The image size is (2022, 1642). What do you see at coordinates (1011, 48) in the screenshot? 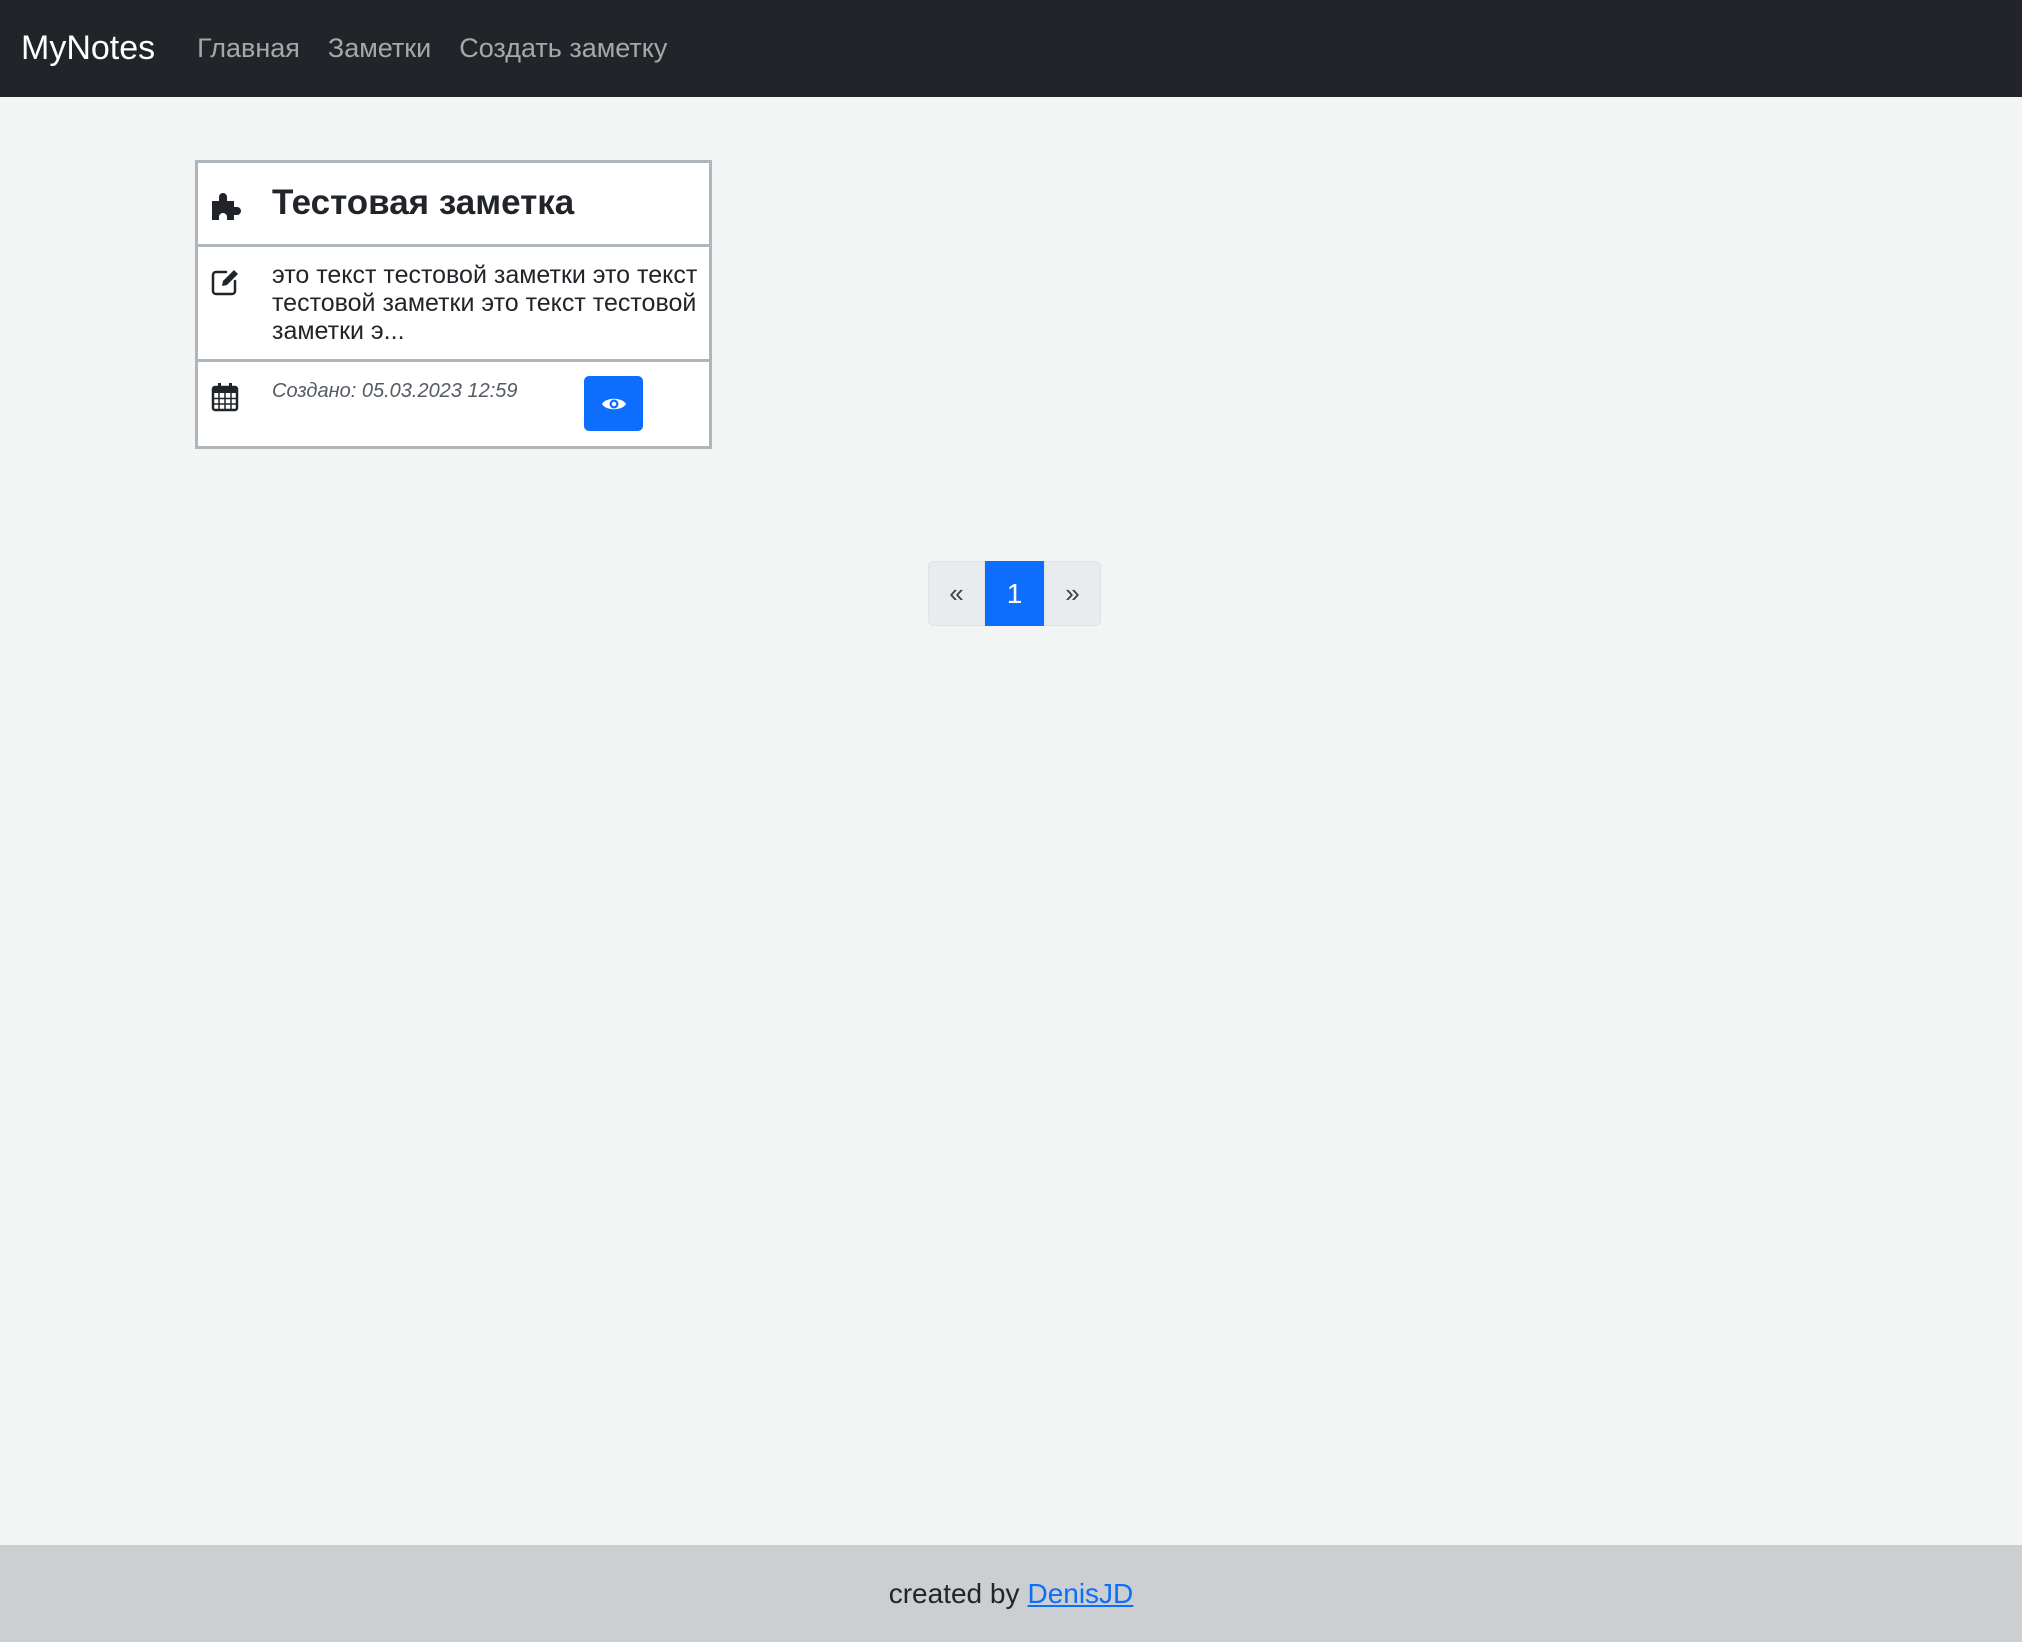
I see `navbar: MyNotes Главная Заметки Создать заметку` at bounding box center [1011, 48].